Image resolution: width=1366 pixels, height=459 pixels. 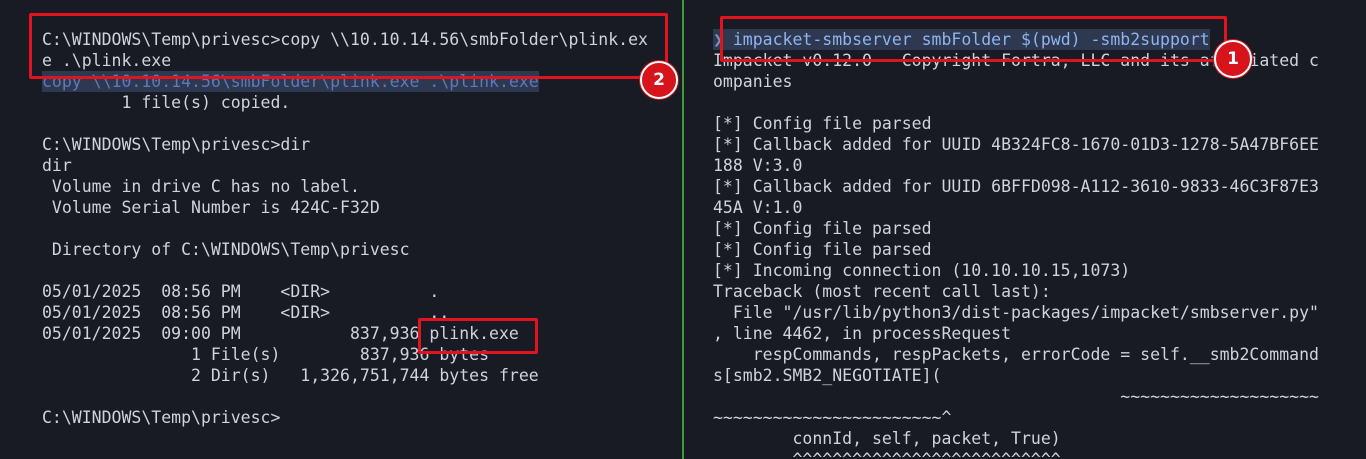 I want to click on step-badge-1: 1, so click(x=1233, y=59).